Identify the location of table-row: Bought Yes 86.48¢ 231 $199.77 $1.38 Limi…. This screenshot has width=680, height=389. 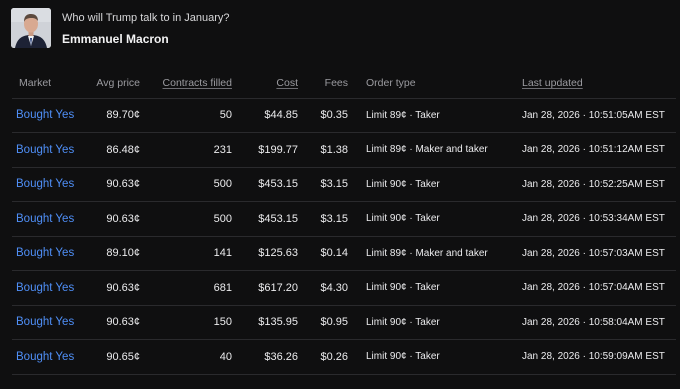
(344, 150).